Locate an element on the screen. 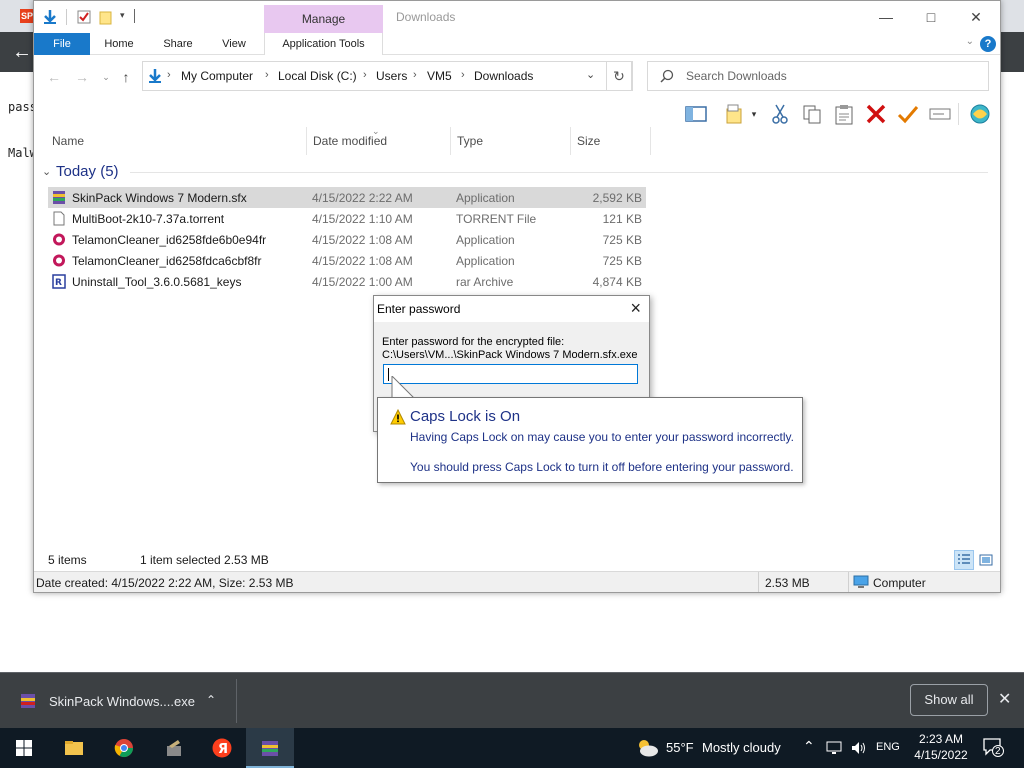 This screenshot has height=768, width=1024. forward-button: → is located at coordinates (82, 77).